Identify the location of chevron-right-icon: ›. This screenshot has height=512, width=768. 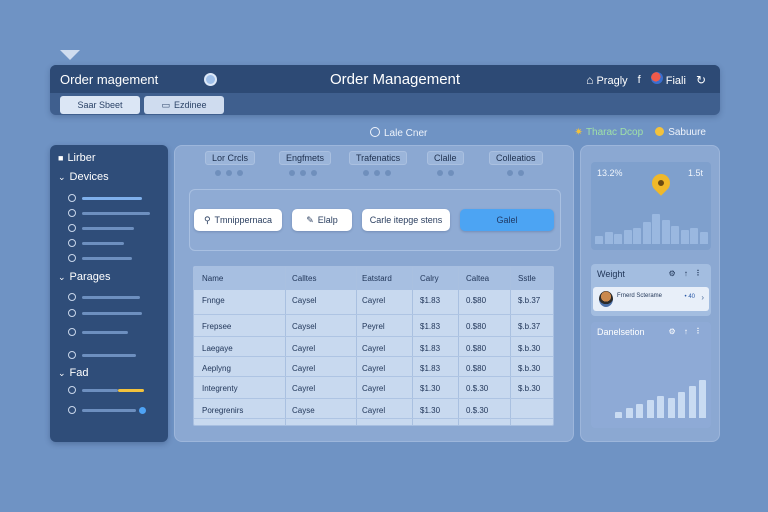
(702, 297).